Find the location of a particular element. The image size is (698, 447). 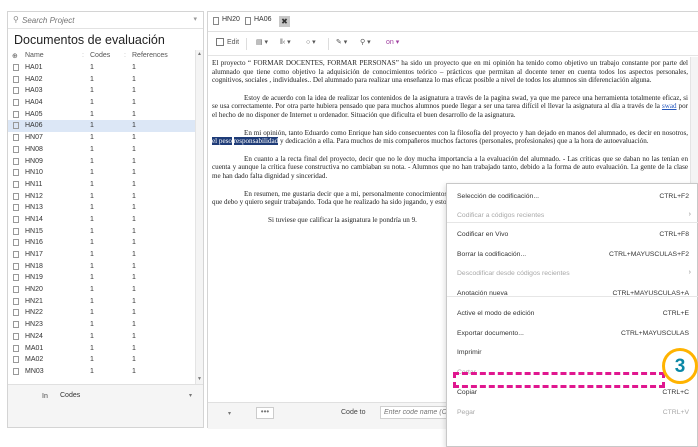

list-item: HN23 1 1 is located at coordinates (101, 325).